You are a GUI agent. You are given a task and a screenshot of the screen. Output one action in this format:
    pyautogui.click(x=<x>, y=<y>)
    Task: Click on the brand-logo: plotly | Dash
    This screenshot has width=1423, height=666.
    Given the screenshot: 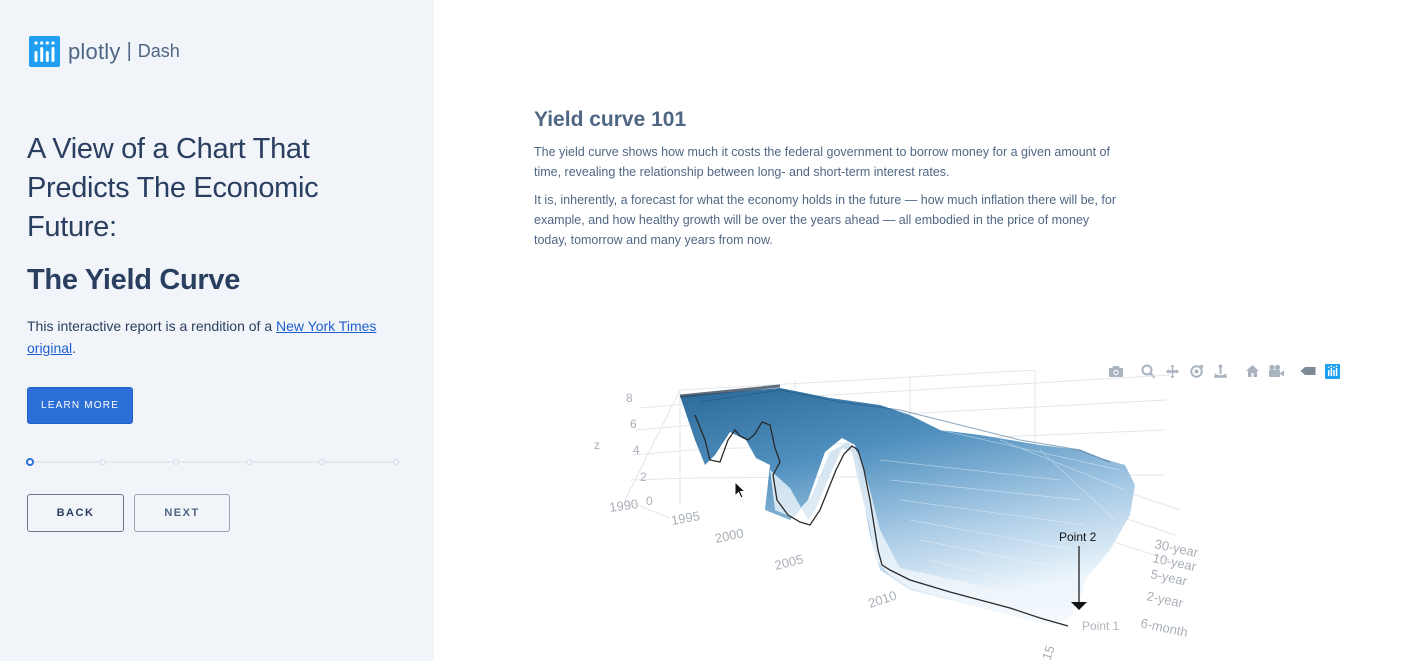 What is the action you would take?
    pyautogui.click(x=104, y=51)
    